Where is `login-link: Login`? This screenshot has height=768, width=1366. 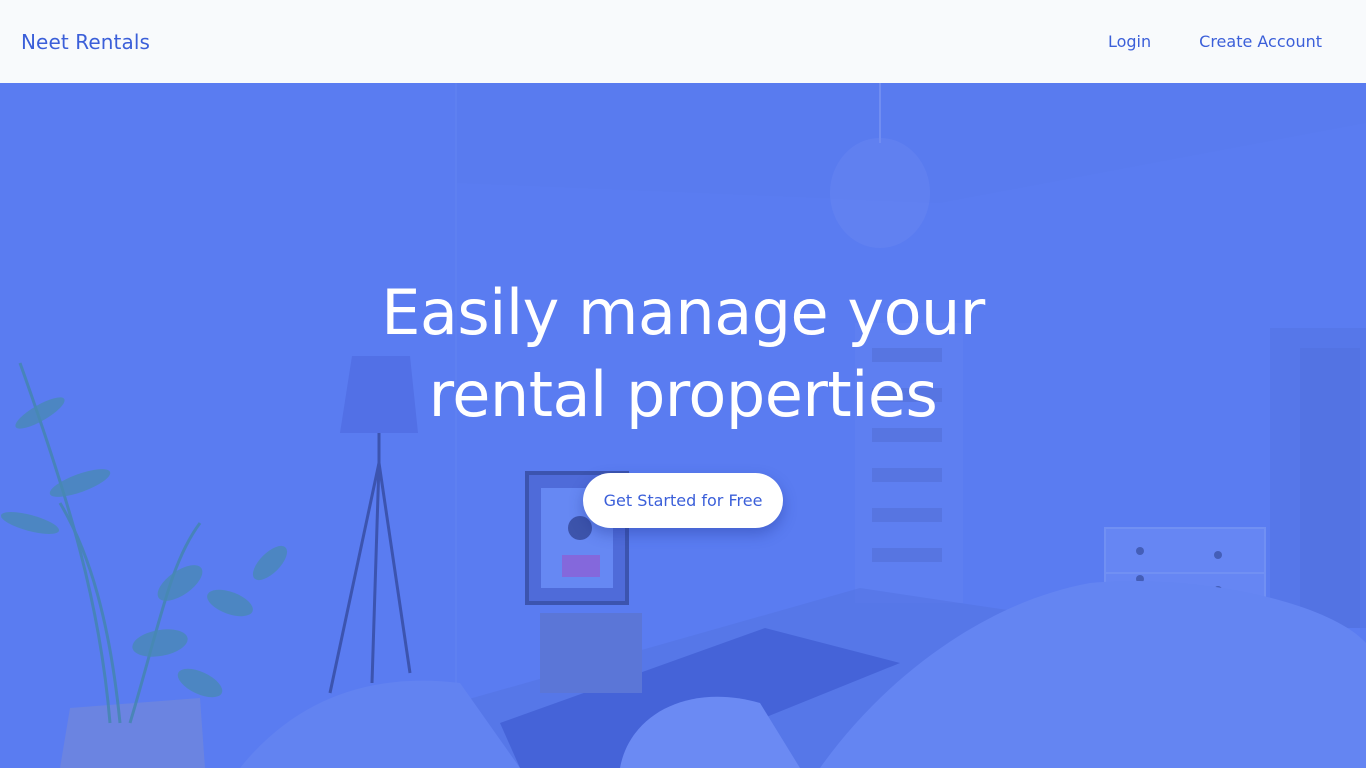
login-link: Login is located at coordinates (1129, 41).